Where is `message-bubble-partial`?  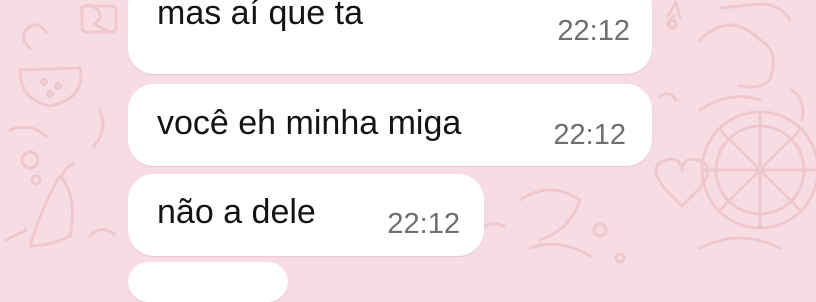
message-bubble-partial is located at coordinates (208, 282).